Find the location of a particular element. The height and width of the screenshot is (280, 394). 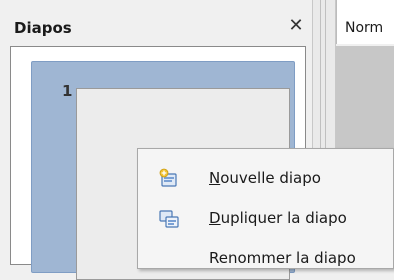

duplicate-slide-icon is located at coordinates (169, 219).